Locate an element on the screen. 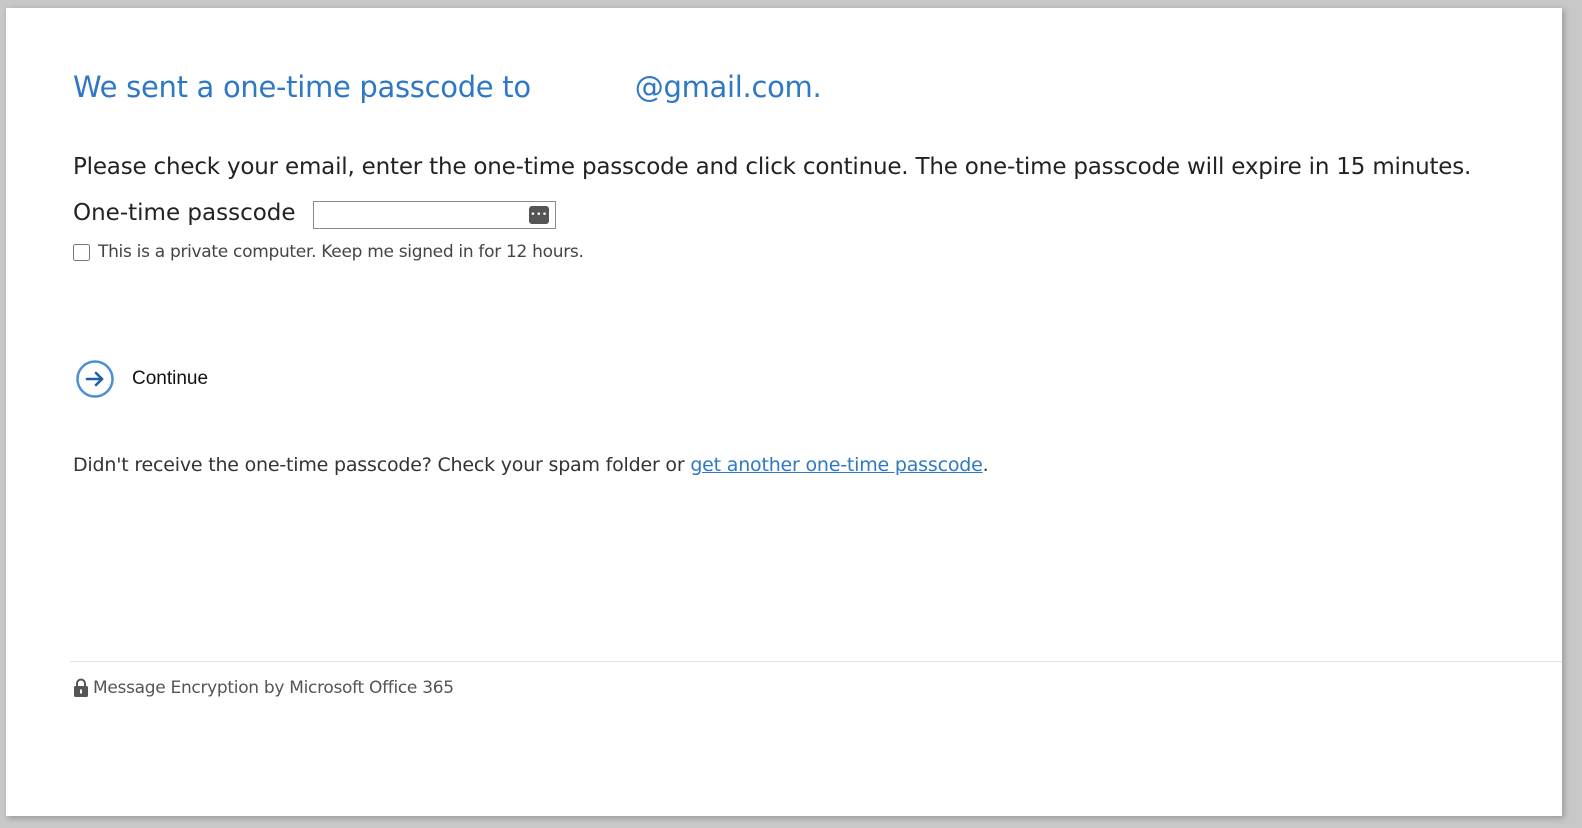  title-email: @gmail.com. is located at coordinates (728, 87).